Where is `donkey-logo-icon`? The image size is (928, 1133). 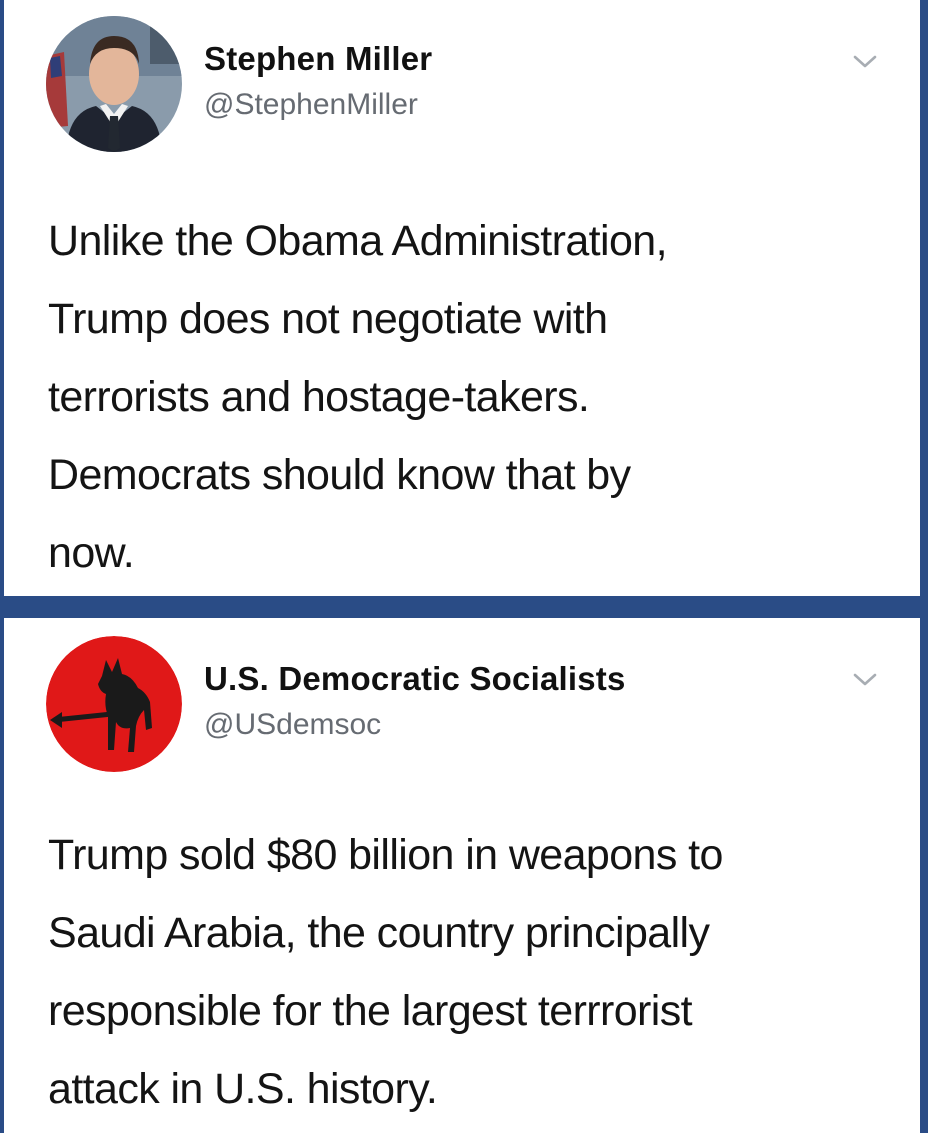
donkey-logo-icon is located at coordinates (114, 704).